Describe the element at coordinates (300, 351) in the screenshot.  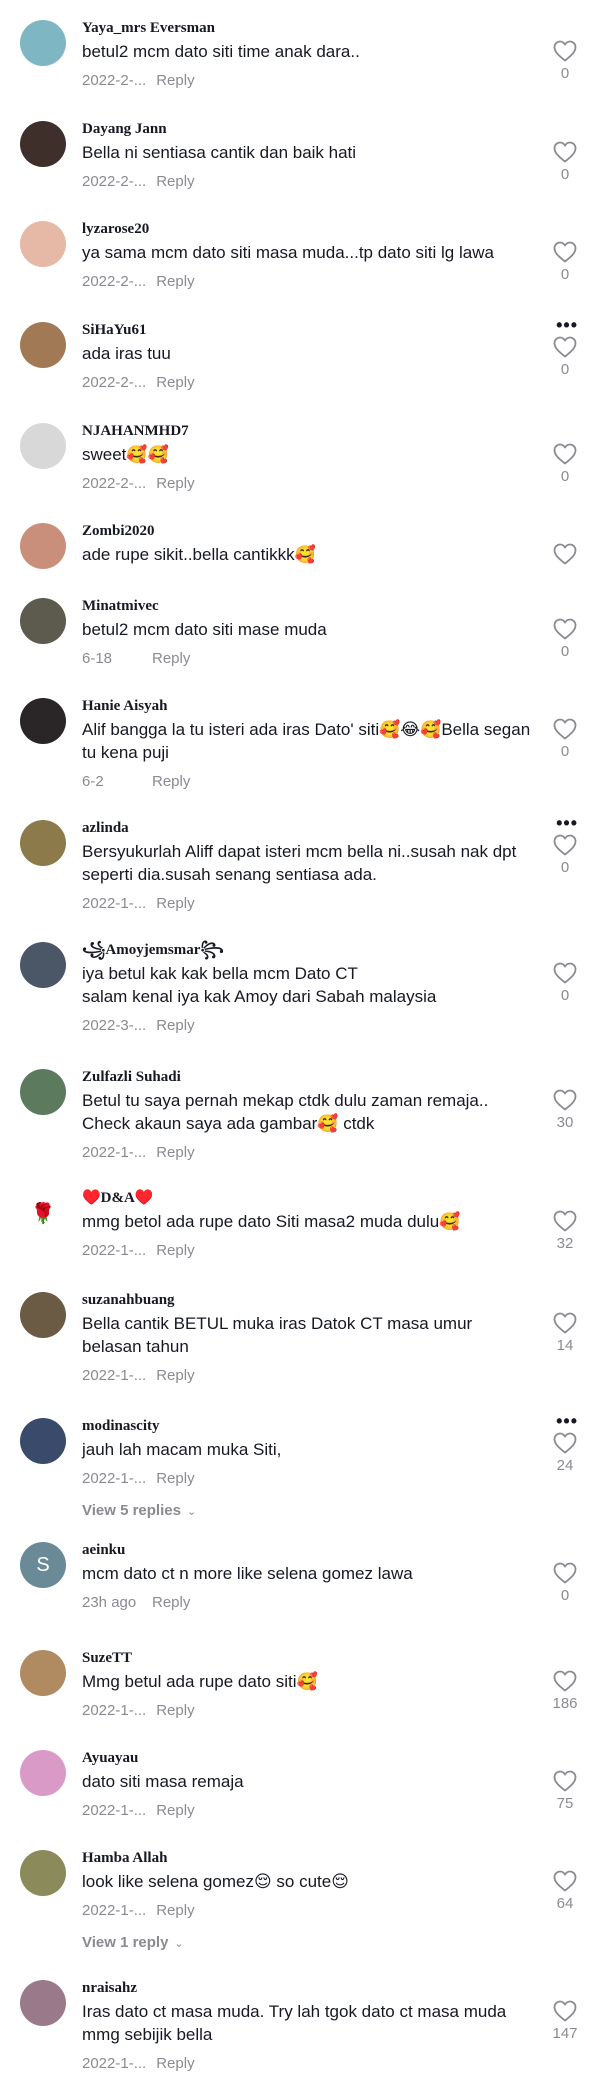
I see `comment-item: SiHaYu61 ada iras tuu 2022-2-... Reply ••• 0` at that location.